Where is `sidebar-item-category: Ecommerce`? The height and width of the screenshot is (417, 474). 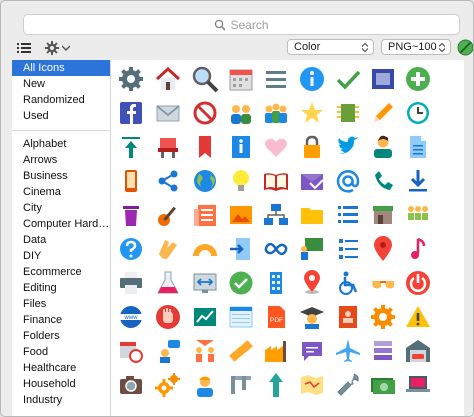
sidebar-item-category: Ecommerce is located at coordinates (61, 272).